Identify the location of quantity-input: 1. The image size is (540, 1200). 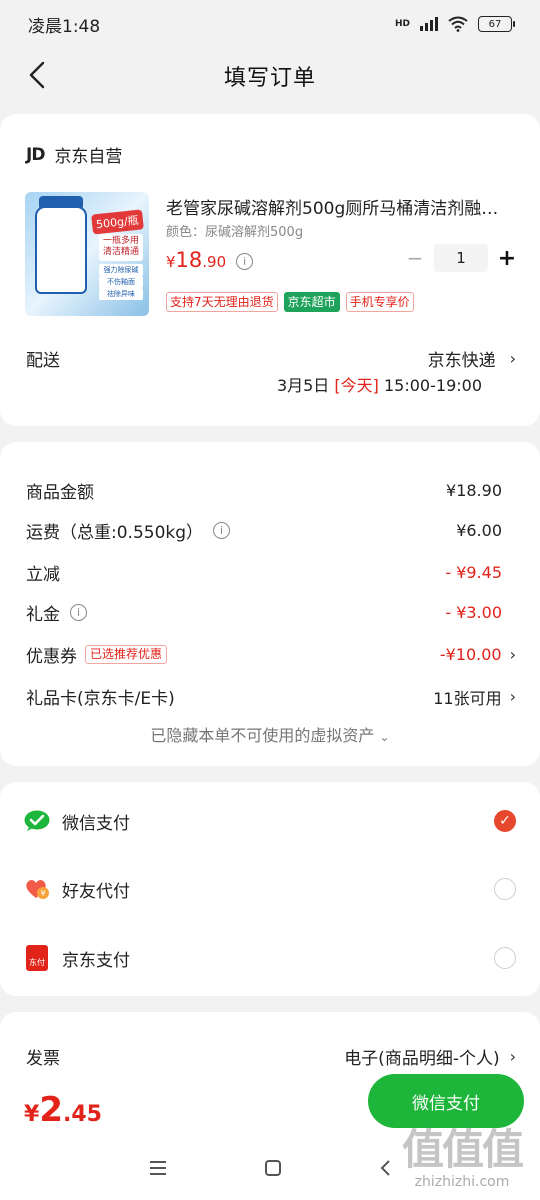
(461, 258).